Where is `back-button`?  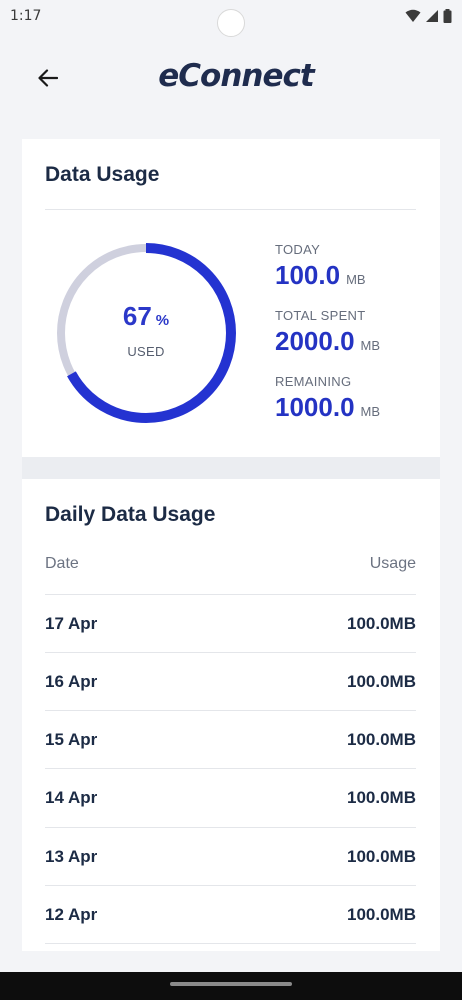
back-button is located at coordinates (48, 78).